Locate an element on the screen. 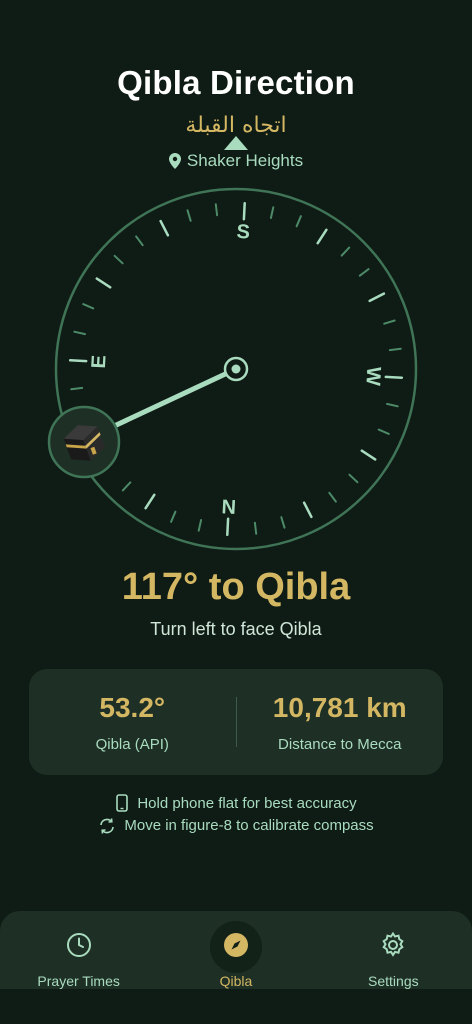  distance-info: 10,781 km Distance to Mecca is located at coordinates (340, 722).